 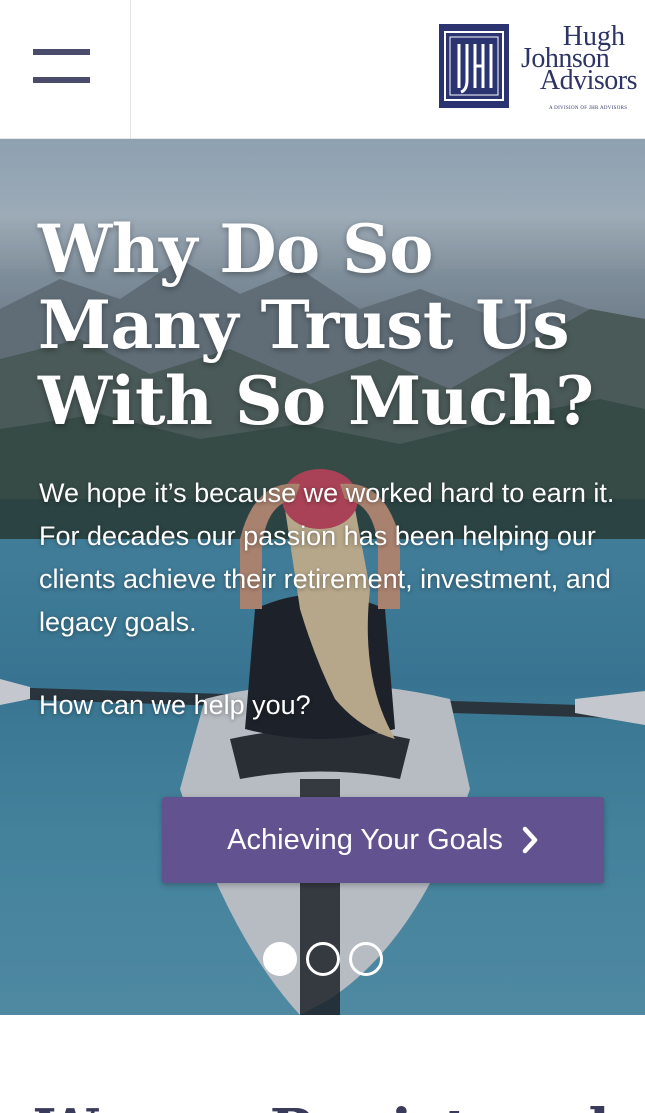 I want to click on logo-wordmark: Hugh Johnson Advisors, so click(x=577, y=59).